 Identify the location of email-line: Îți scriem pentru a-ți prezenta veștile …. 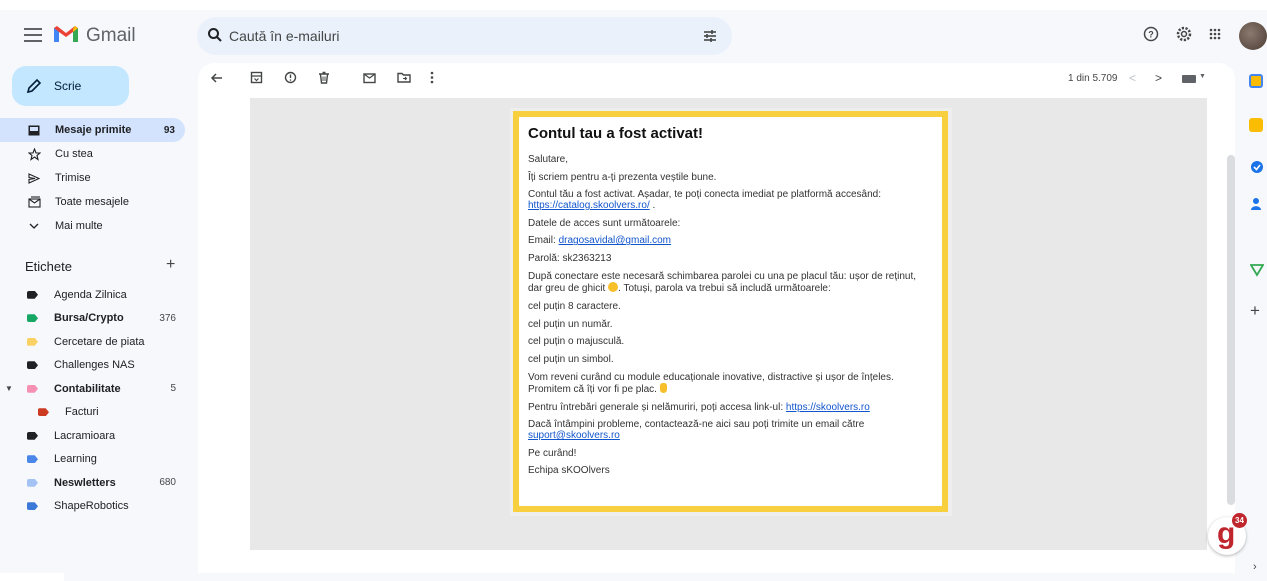
(622, 177).